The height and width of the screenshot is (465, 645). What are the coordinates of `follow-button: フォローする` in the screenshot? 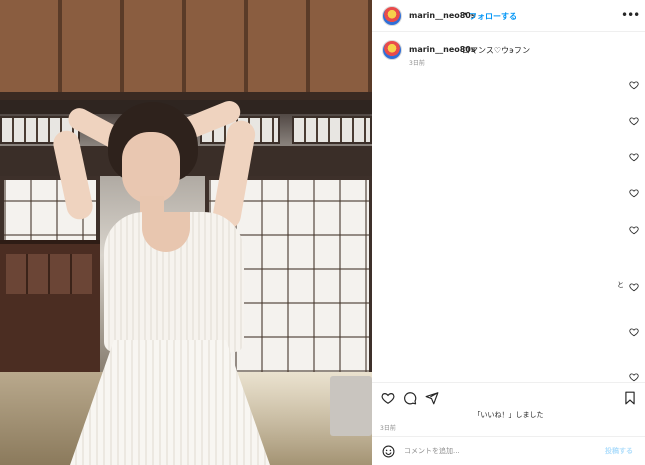 It's located at (493, 16).